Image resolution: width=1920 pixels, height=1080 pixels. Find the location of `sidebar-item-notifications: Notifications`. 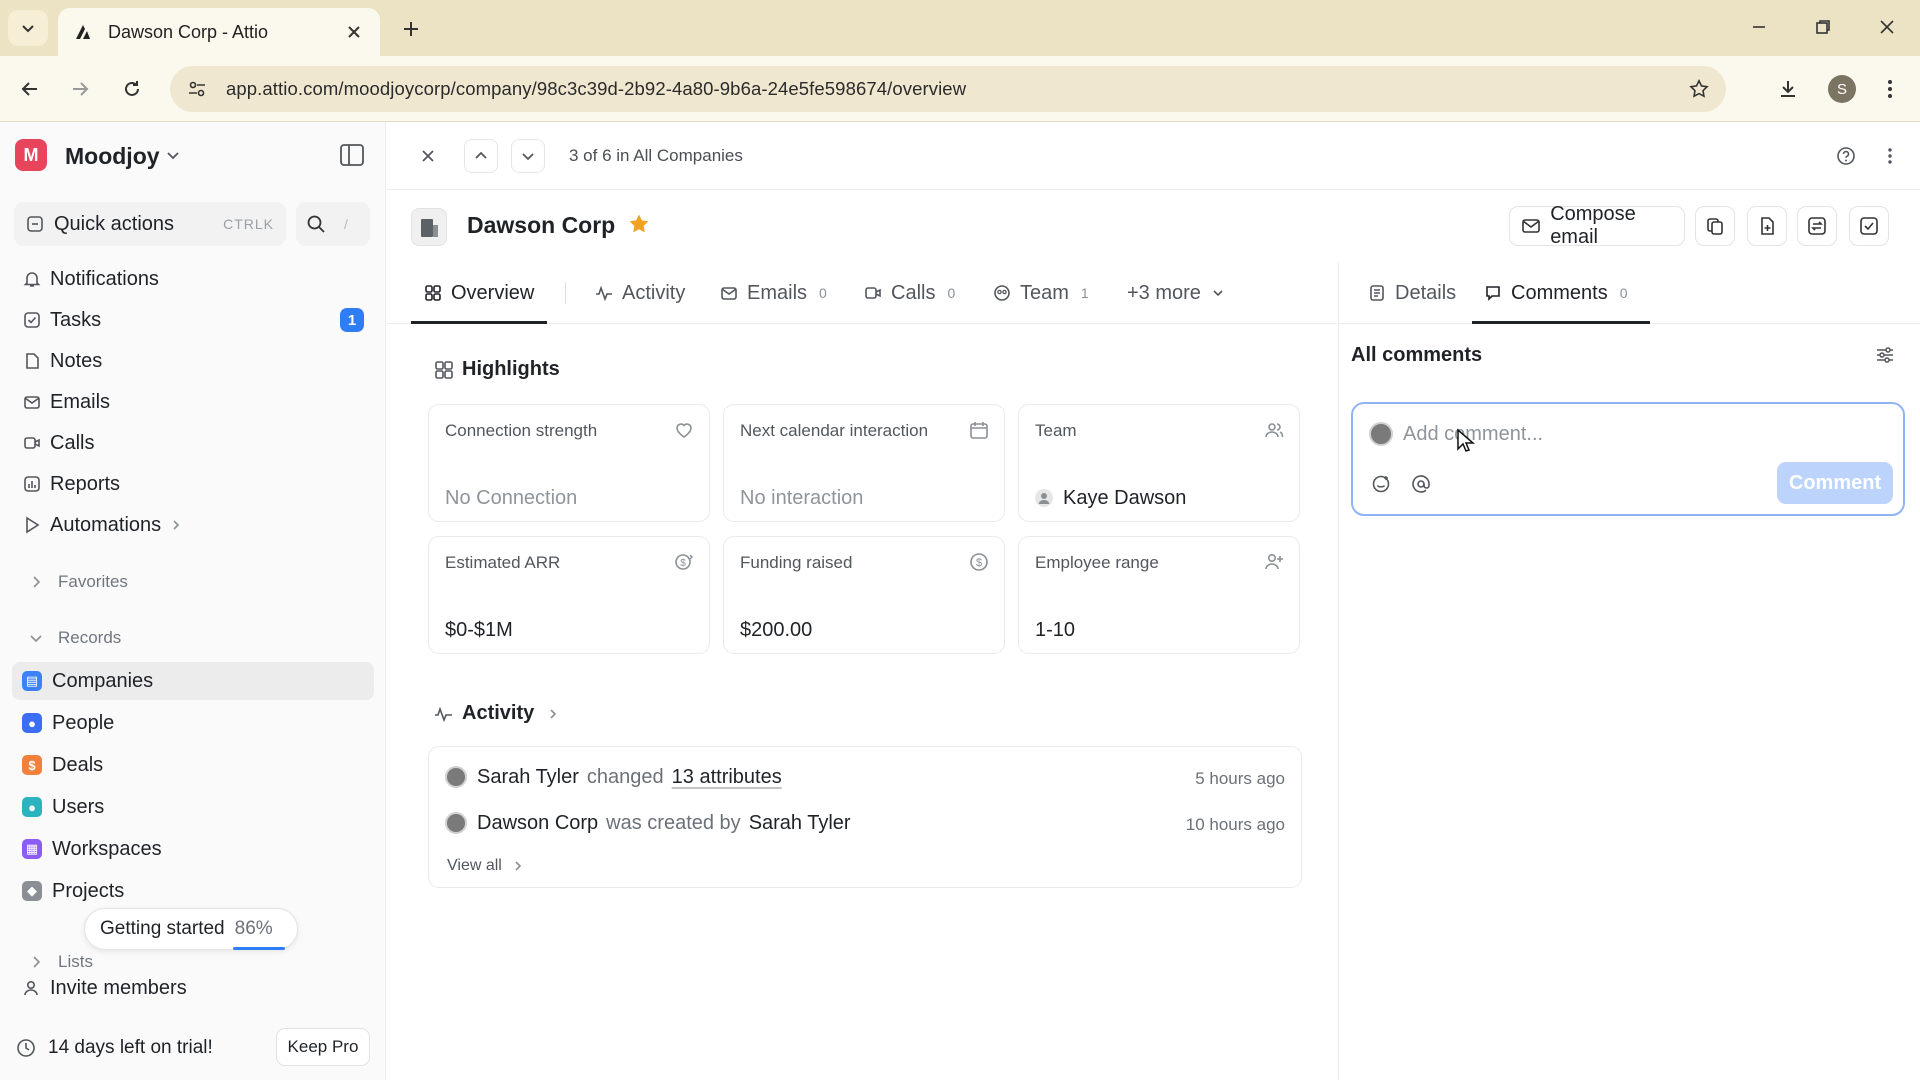

sidebar-item-notifications: Notifications is located at coordinates (90, 279).